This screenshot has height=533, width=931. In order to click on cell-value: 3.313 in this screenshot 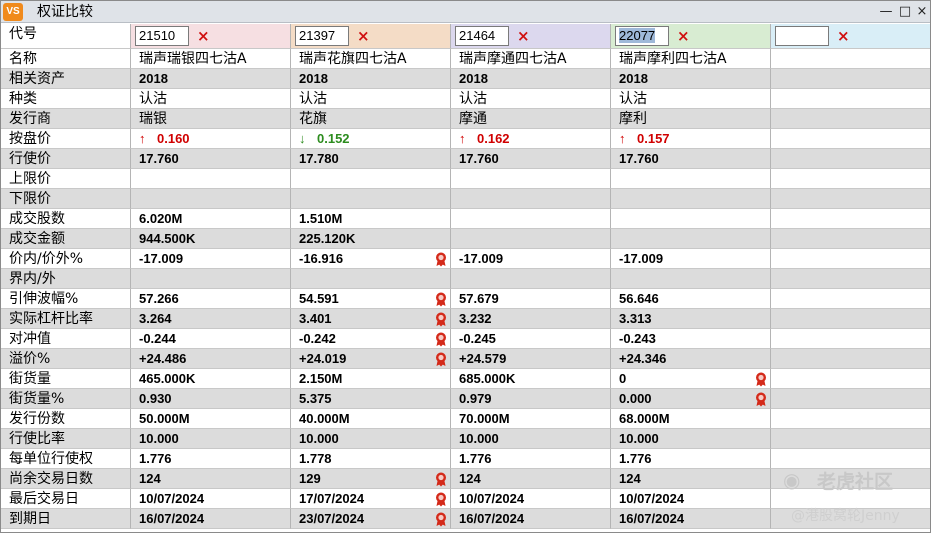, I will do `click(635, 318)`.